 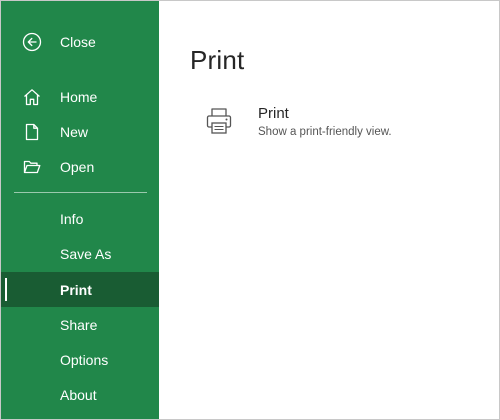 I want to click on open-folder-icon, so click(x=32, y=167).